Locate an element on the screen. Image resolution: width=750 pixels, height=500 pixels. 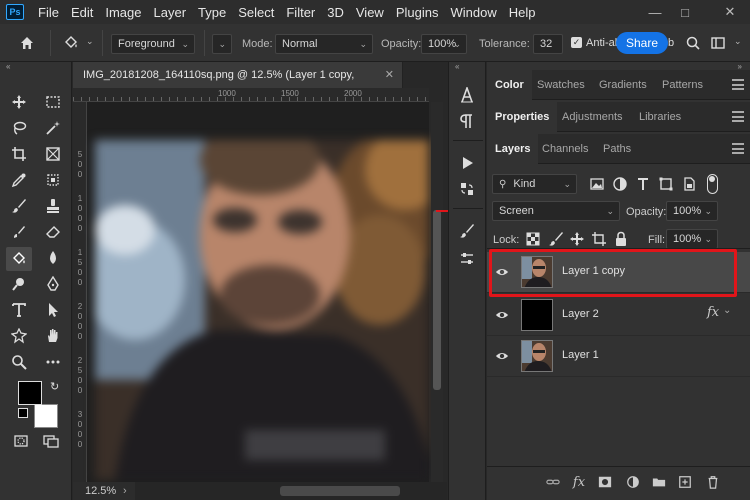
status-chevron-icon: › is located at coordinates (125, 491).